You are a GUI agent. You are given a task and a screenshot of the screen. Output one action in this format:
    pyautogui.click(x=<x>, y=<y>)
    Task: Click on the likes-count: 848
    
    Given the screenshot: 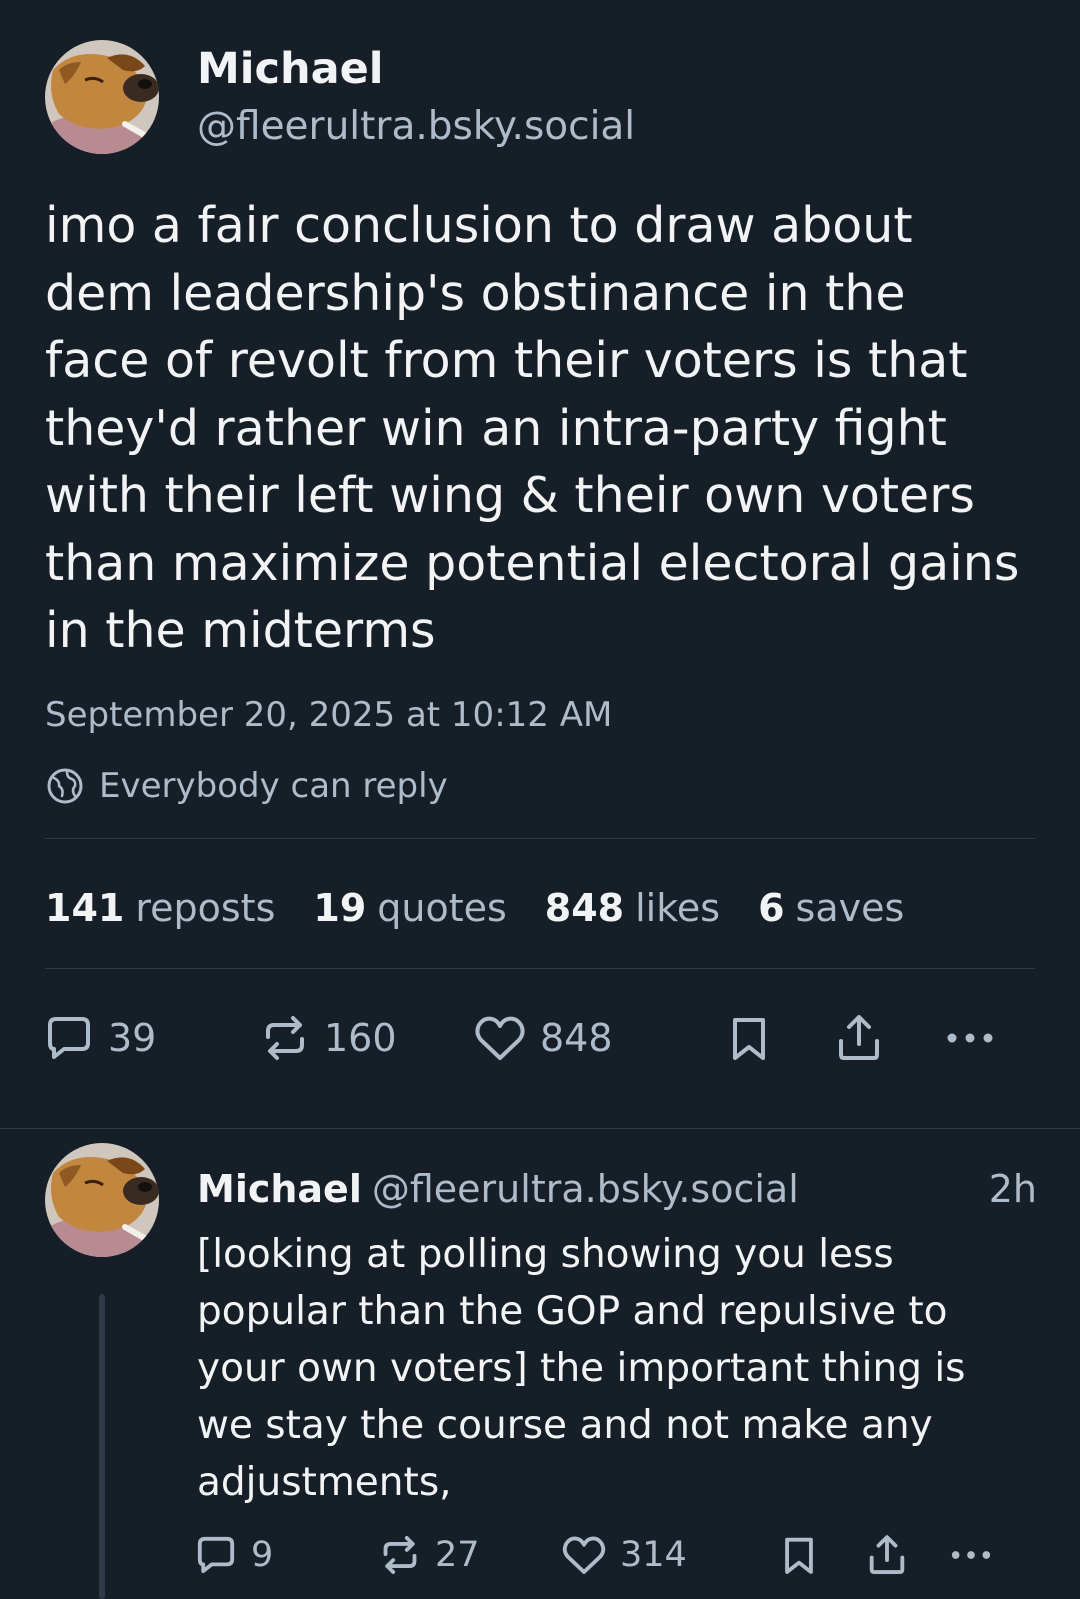 What is the action you would take?
    pyautogui.click(x=584, y=908)
    